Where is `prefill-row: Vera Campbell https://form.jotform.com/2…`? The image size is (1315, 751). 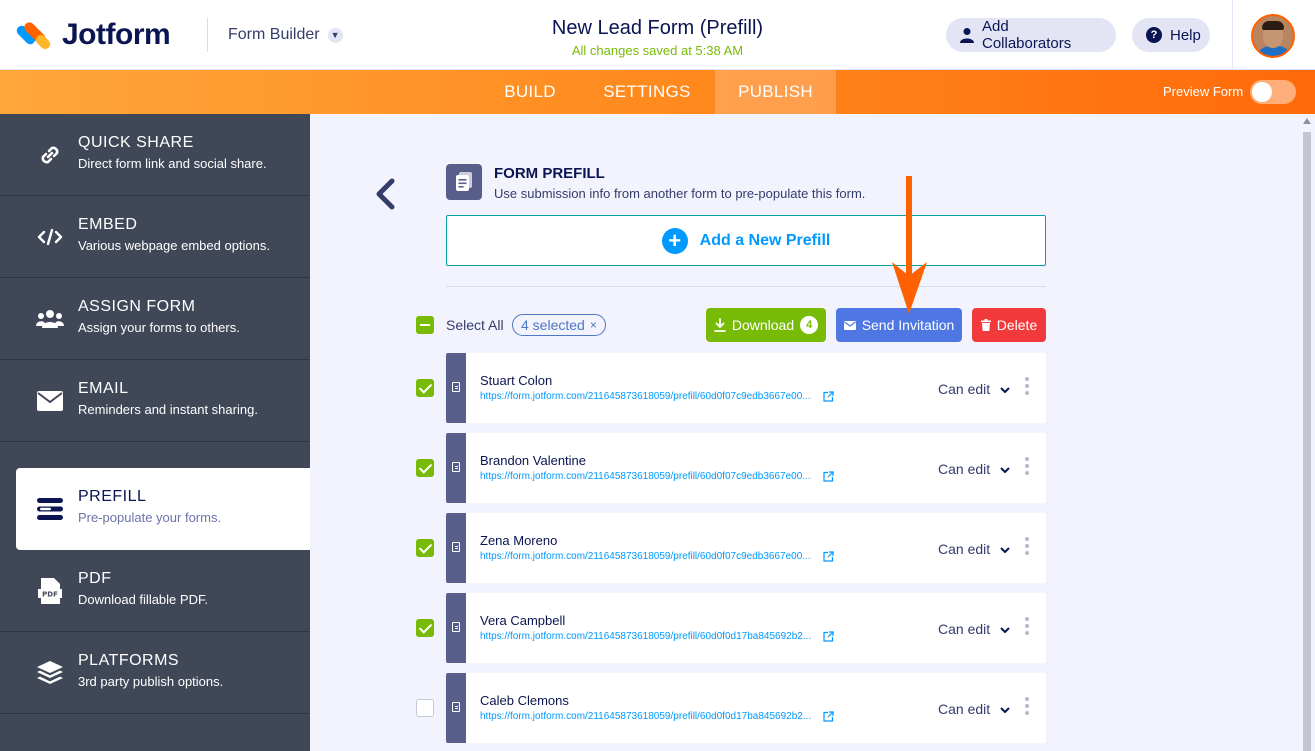
prefill-row: Vera Campbell https://form.jotform.com/2… is located at coordinates (746, 628).